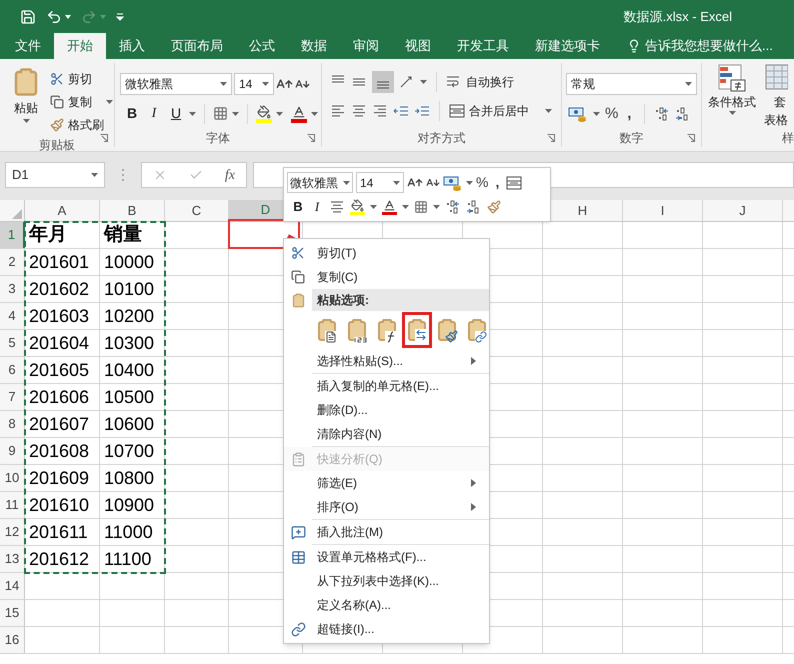 The height and width of the screenshot is (664, 794). Describe the element at coordinates (129, 478) in the screenshot. I see `table-cell-text: 10800` at that location.